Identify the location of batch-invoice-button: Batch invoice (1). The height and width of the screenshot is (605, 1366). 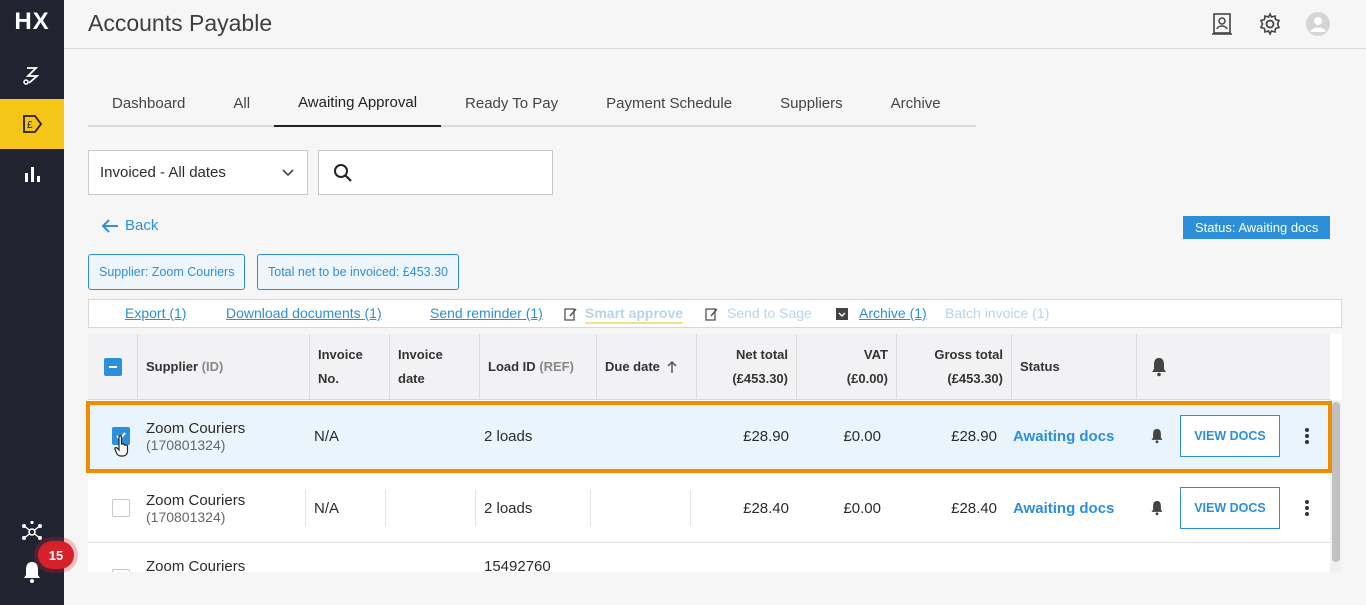
(997, 313).